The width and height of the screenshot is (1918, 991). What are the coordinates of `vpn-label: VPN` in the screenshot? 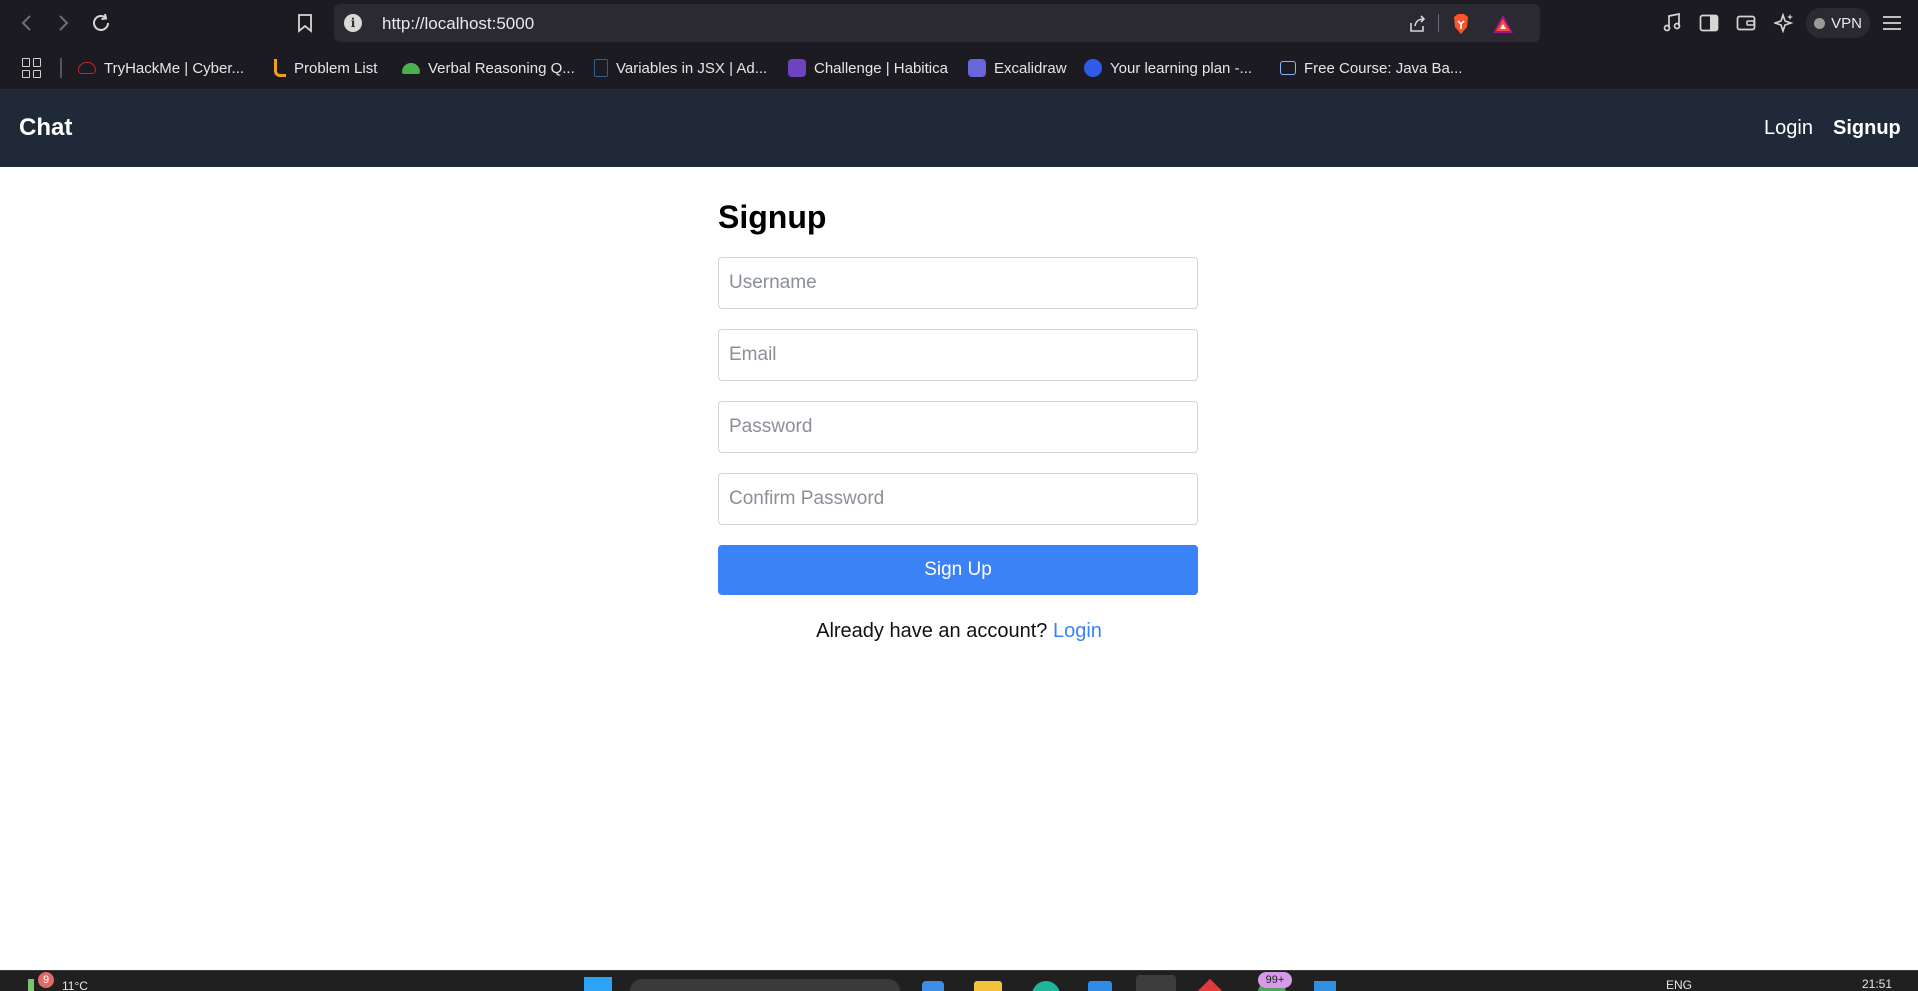 It's located at (1846, 23).